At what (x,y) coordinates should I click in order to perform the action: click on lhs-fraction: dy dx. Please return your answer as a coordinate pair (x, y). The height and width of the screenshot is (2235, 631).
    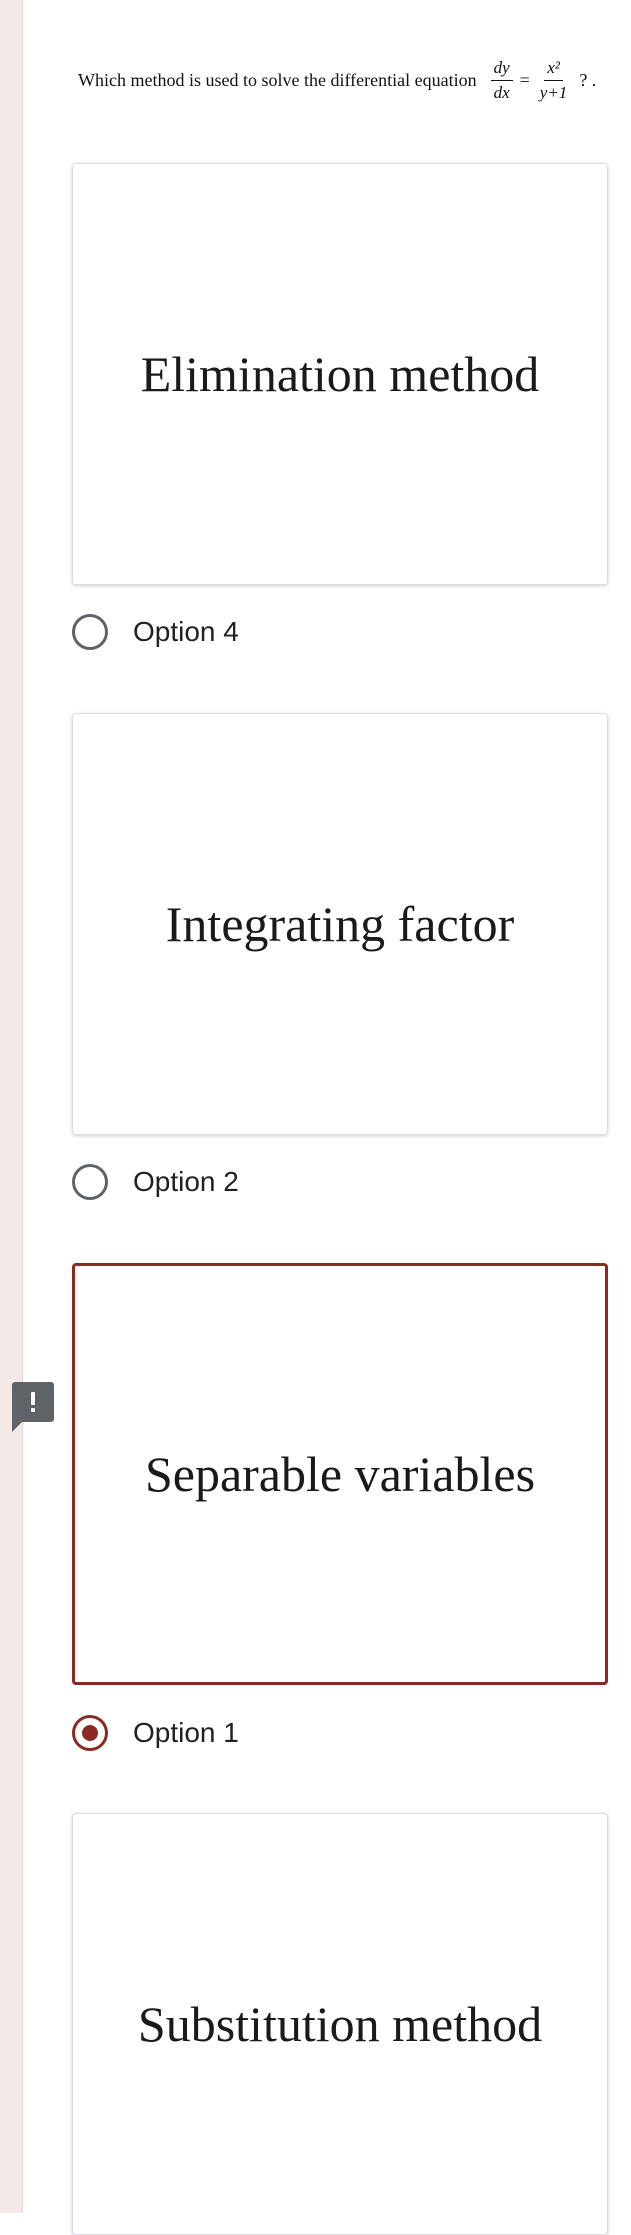
    Looking at the image, I should click on (501, 80).